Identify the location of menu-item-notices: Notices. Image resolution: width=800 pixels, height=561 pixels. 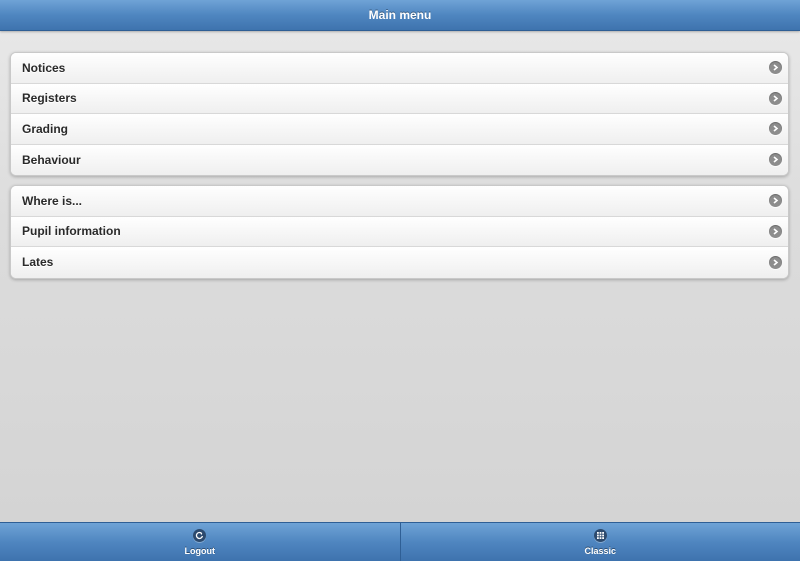
(399, 68).